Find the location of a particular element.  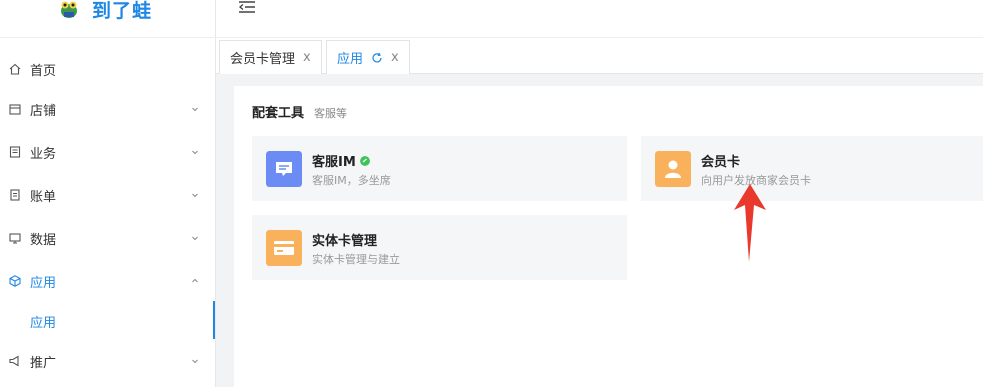

tab-member-card-management: 会员卡管理 x is located at coordinates (270, 57).